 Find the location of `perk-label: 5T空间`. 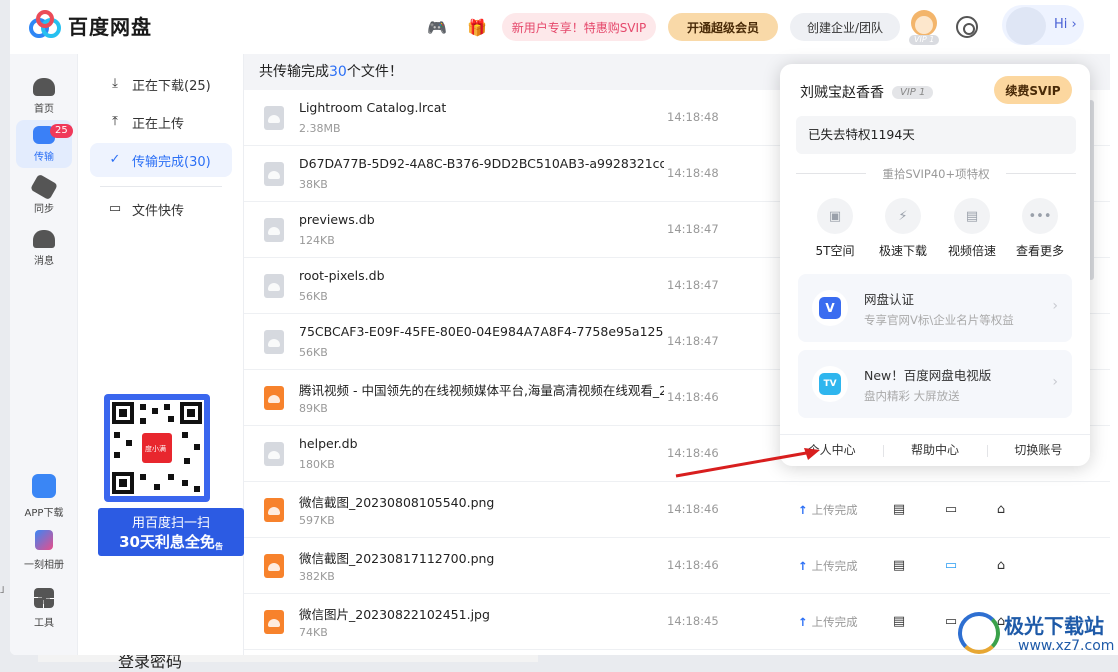

perk-label: 5T空间 is located at coordinates (835, 251).